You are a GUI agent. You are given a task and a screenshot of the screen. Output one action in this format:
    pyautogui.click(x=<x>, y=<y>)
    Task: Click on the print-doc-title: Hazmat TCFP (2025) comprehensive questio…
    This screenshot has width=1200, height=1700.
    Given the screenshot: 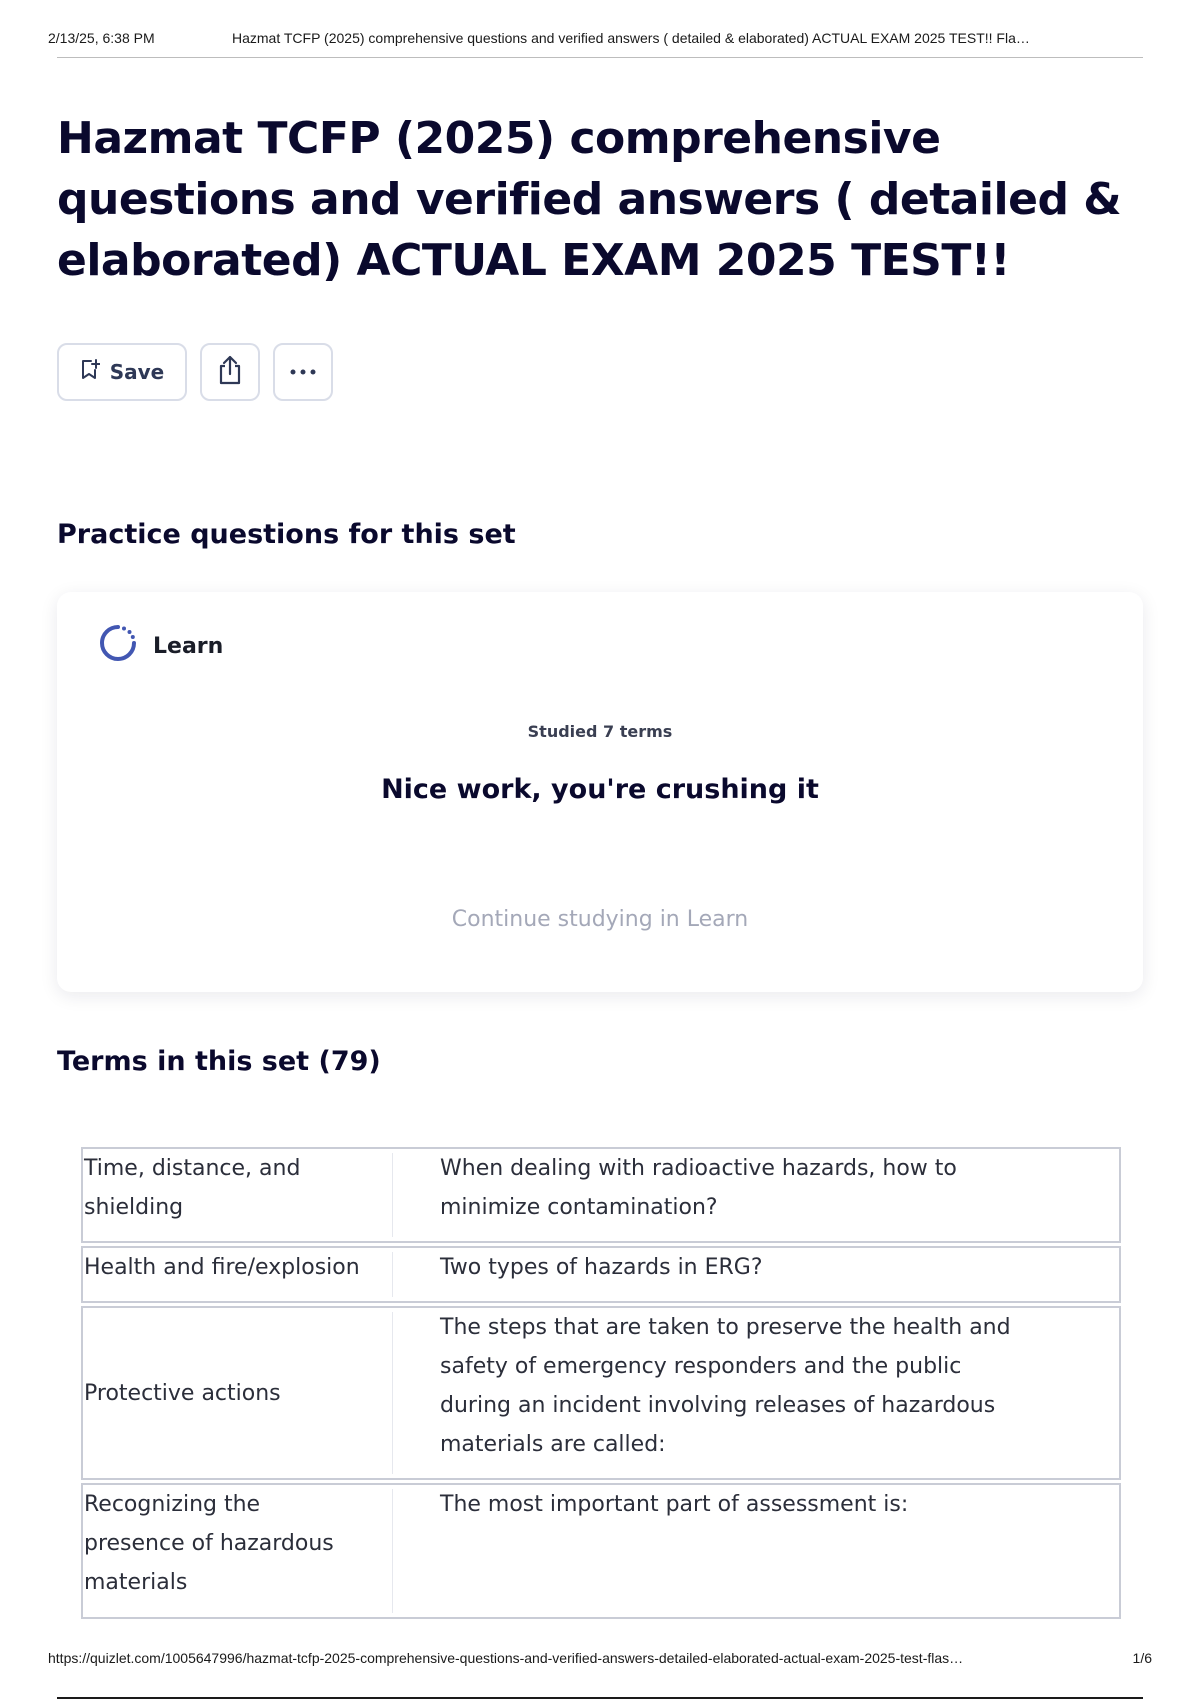 What is the action you would take?
    pyautogui.click(x=631, y=38)
    